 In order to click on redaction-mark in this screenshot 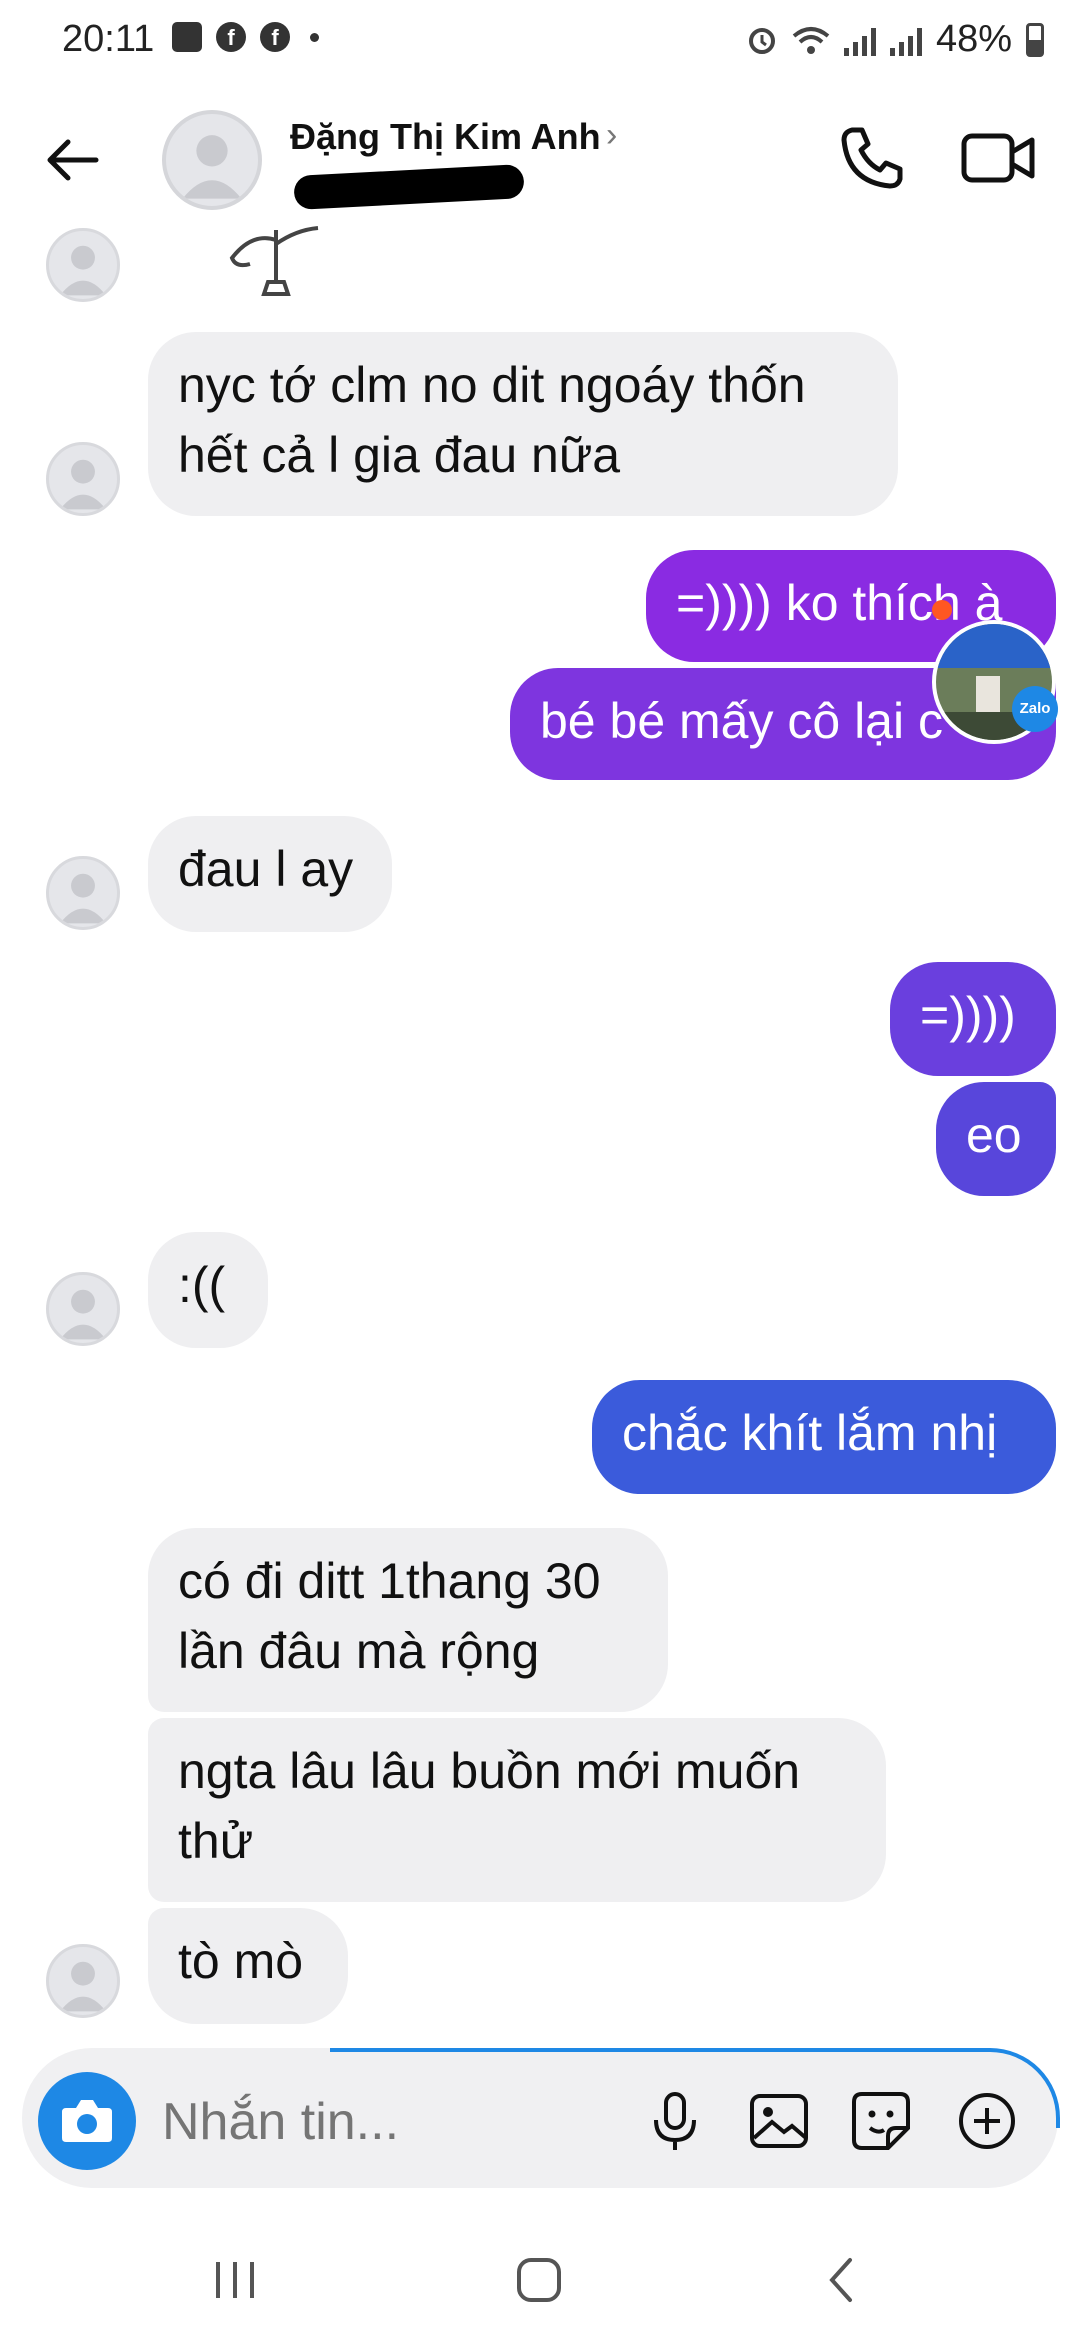, I will do `click(409, 187)`.